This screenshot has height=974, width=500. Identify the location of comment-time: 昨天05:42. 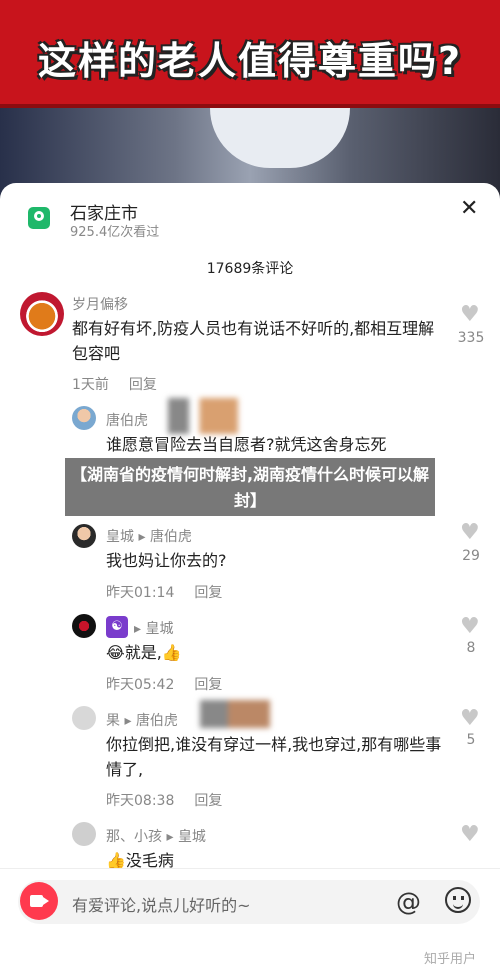
(140, 685).